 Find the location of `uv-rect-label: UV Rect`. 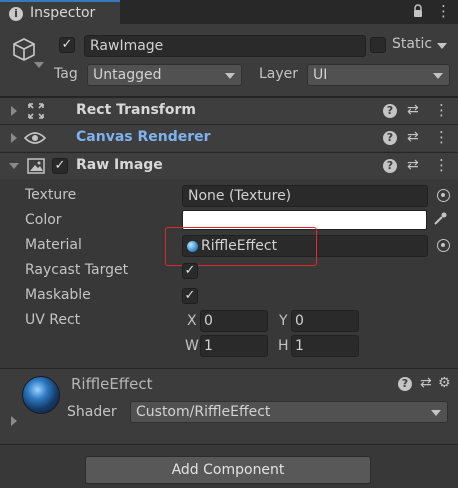

uv-rect-label: UV Rect is located at coordinates (53, 320).